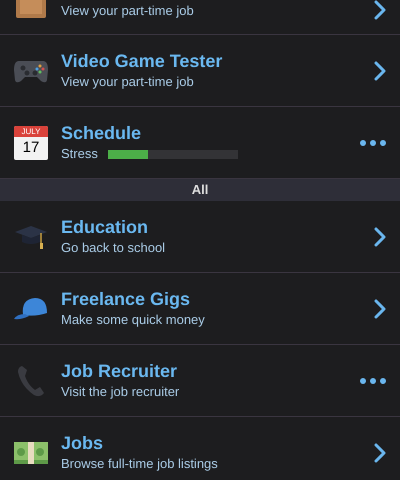 This screenshot has height=480, width=400. Describe the element at coordinates (82, 443) in the screenshot. I see `item-title: Jobs` at that location.